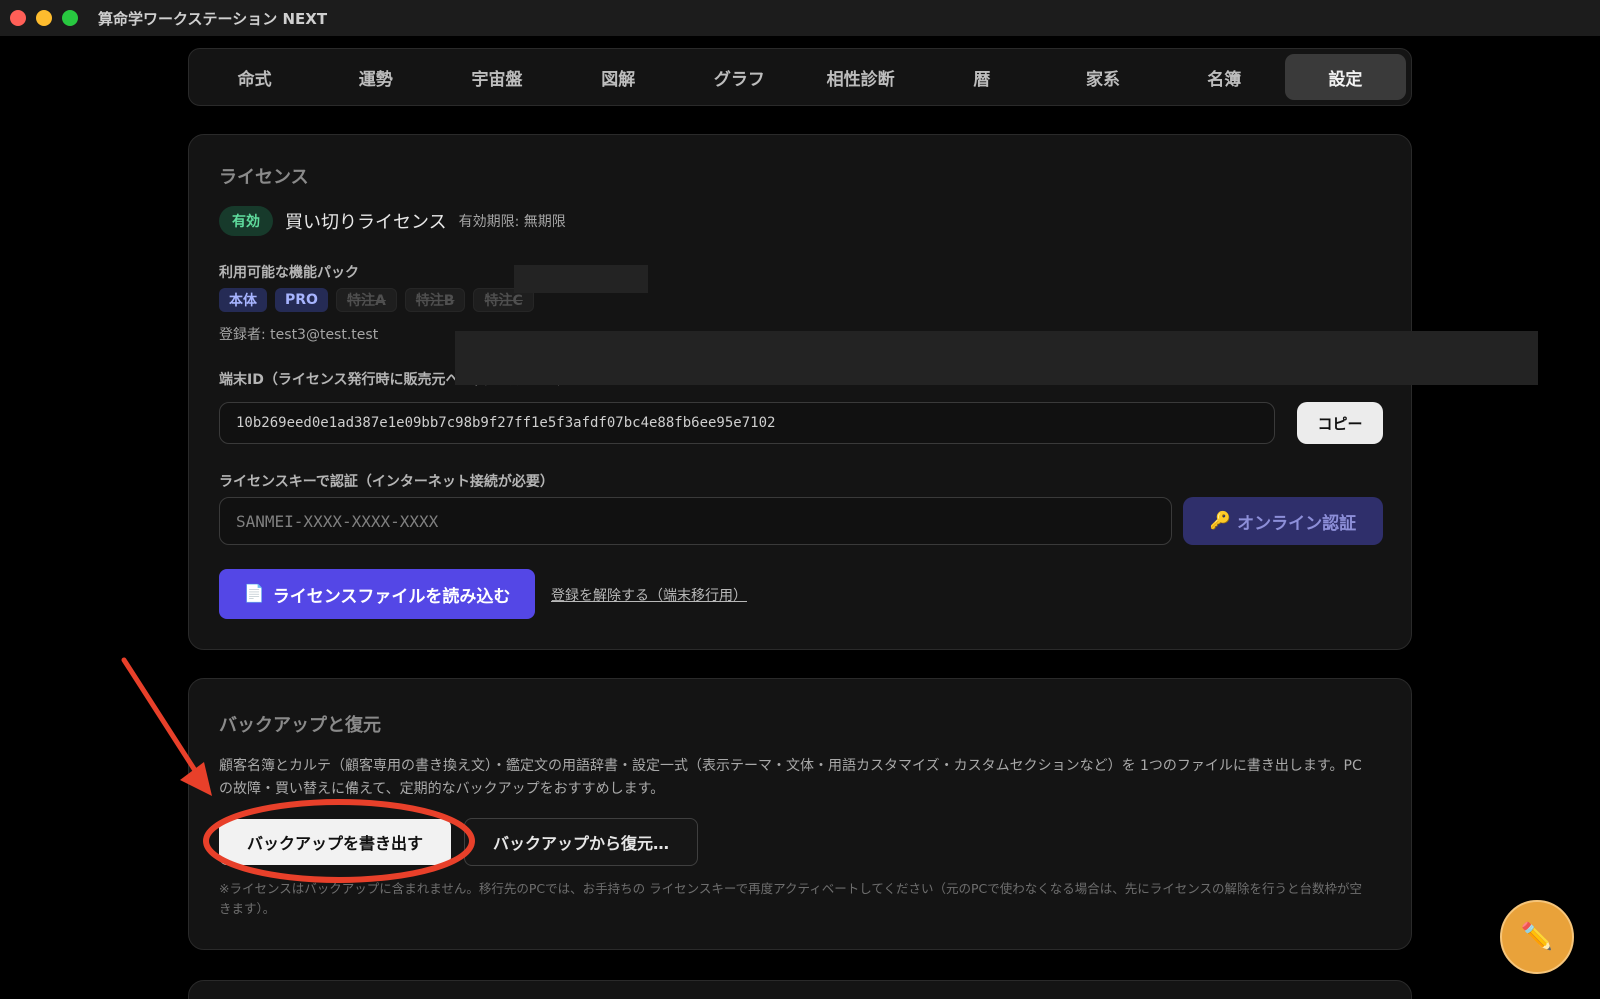 The width and height of the screenshot is (1600, 999). I want to click on close-window-button, so click(18, 18).